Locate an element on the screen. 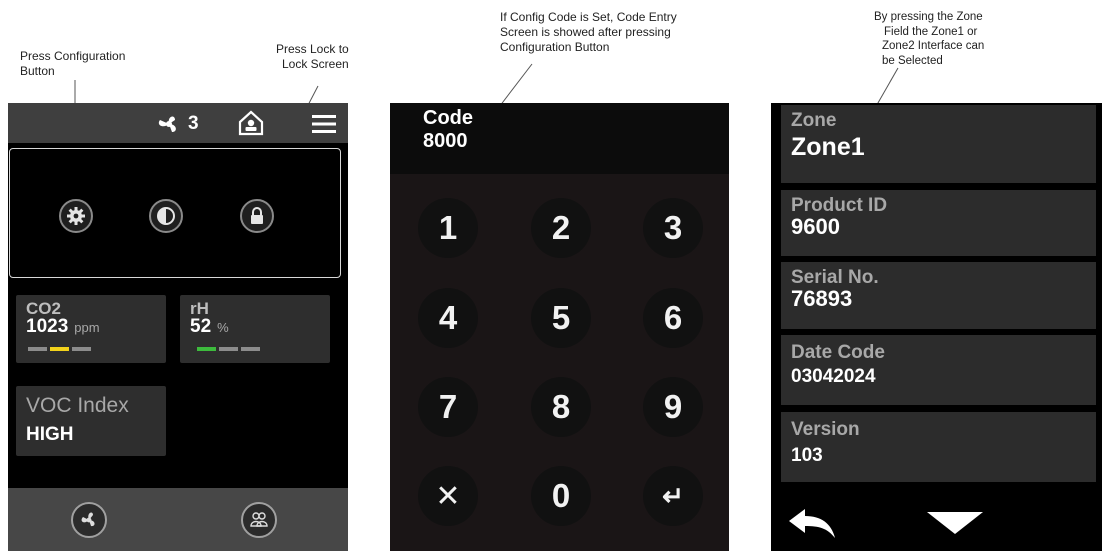 Image resolution: width=1102 pixels, height=551 pixels. product-id-field-value: 9600 is located at coordinates (815, 226).